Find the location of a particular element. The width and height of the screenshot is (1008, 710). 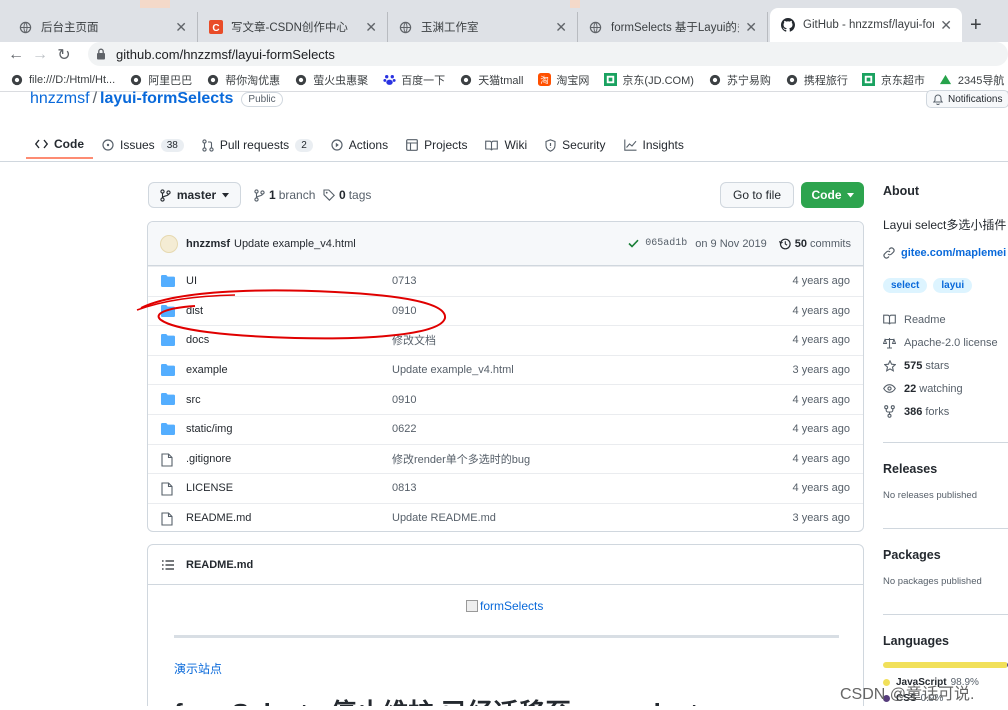

tags-link: 0 tags is located at coordinates (347, 195).